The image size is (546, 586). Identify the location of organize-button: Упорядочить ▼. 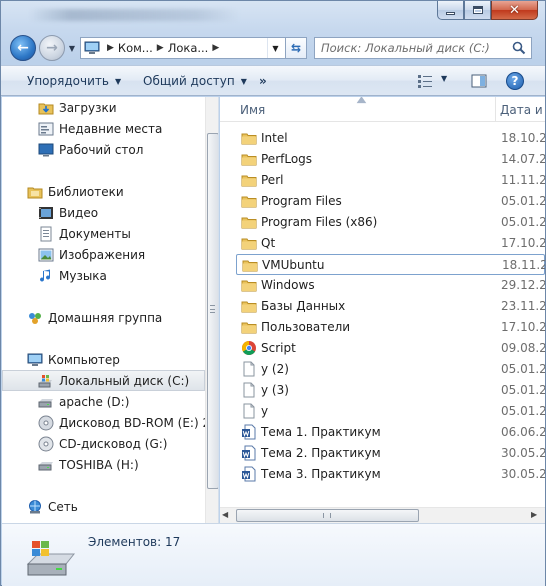
(74, 81).